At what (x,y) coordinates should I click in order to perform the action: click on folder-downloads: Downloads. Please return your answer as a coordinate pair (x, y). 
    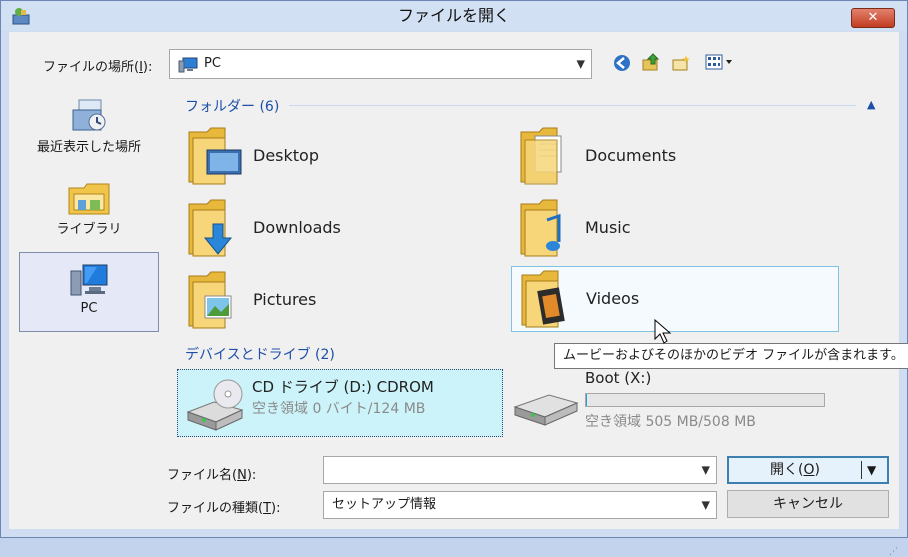
    Looking at the image, I should click on (344, 228).